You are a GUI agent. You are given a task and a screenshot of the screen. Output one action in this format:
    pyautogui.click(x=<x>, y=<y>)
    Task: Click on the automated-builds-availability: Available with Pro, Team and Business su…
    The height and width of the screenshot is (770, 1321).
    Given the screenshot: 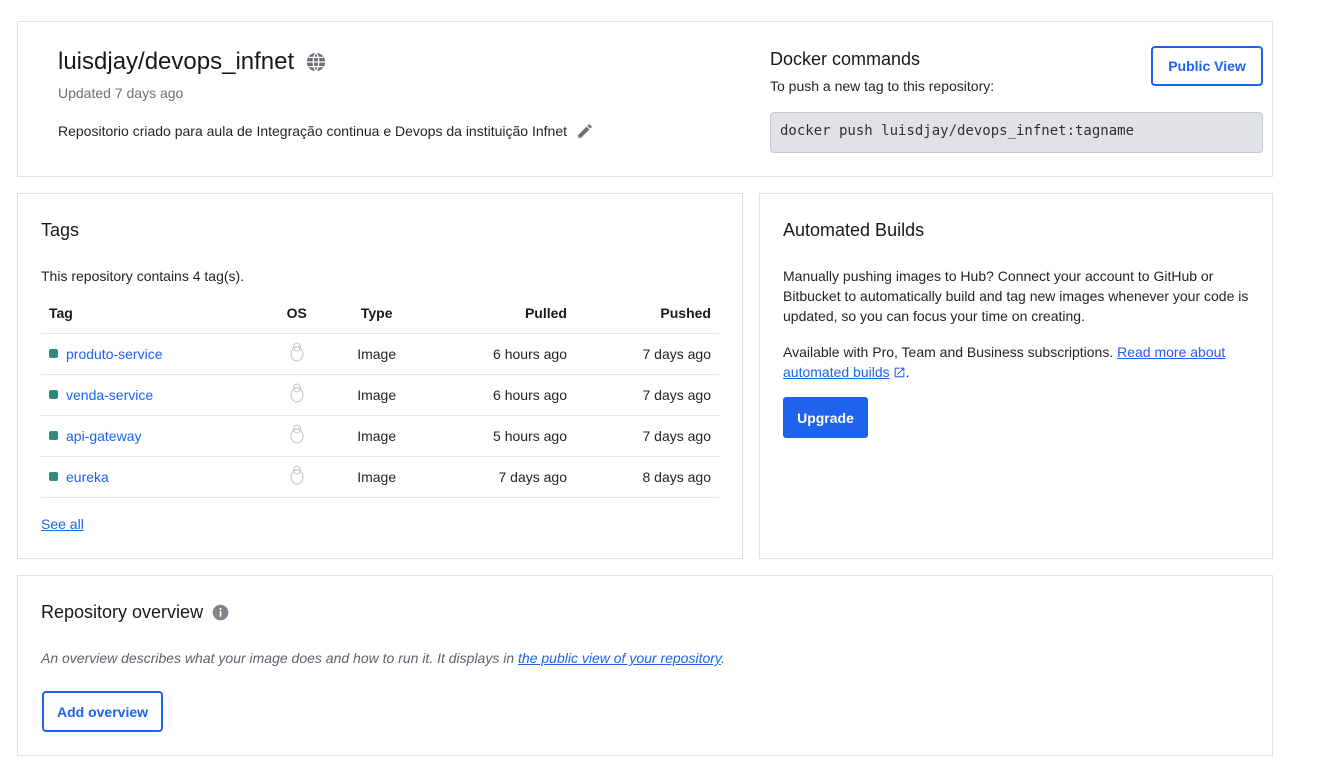 What is the action you would take?
    pyautogui.click(x=1018, y=362)
    